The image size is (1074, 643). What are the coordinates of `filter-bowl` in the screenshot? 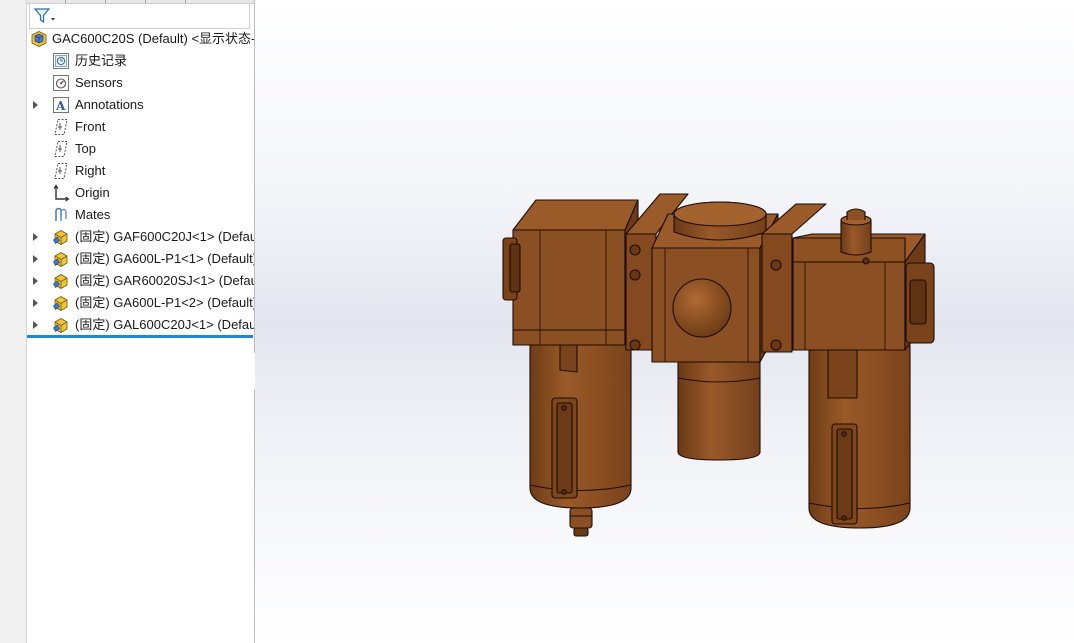 It's located at (580, 438).